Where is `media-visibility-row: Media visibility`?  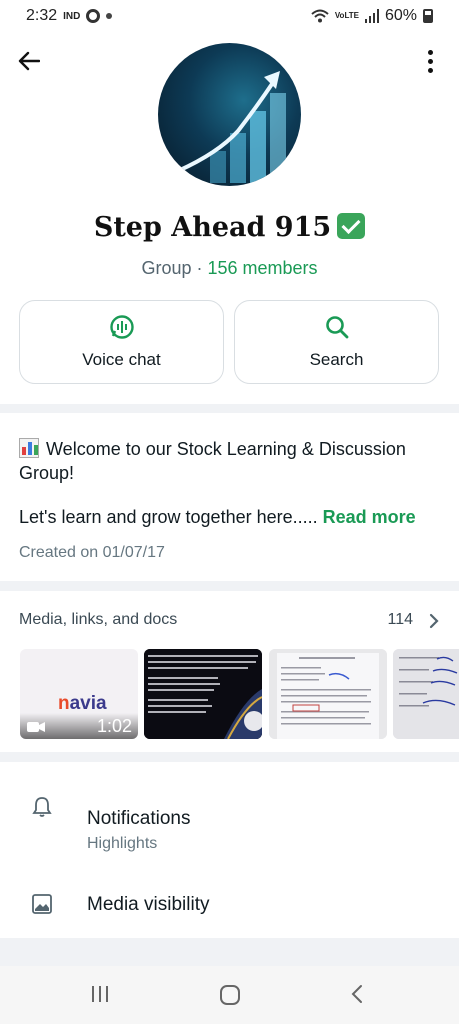
media-visibility-row: Media visibility is located at coordinates (229, 899).